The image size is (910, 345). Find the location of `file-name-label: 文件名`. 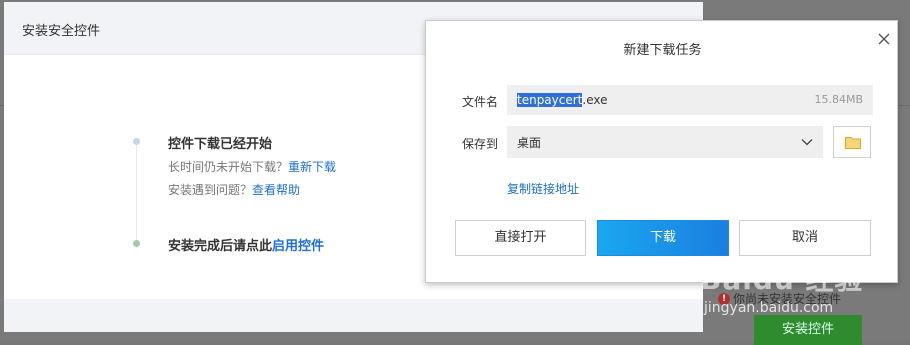

file-name-label: 文件名 is located at coordinates (480, 102).